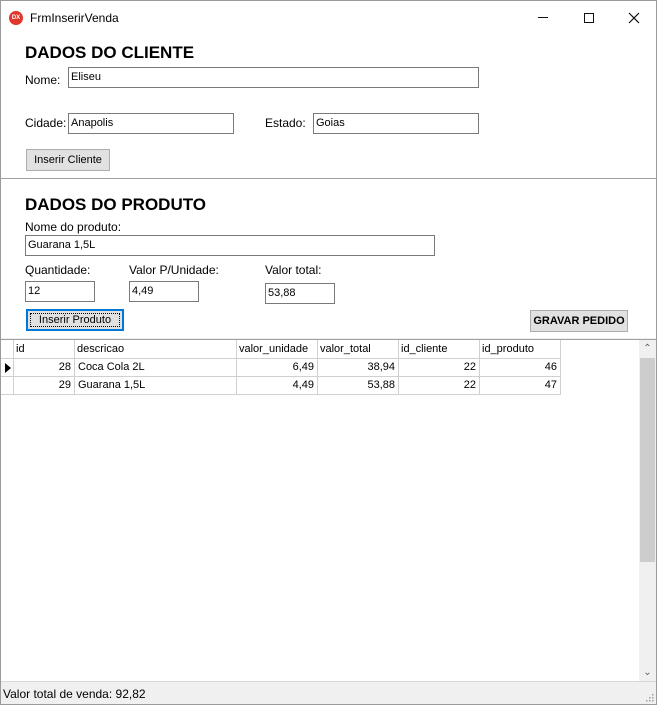  Describe the element at coordinates (174, 270) in the screenshot. I see `valor-unidade-label: Valor P/Unidade:` at that location.